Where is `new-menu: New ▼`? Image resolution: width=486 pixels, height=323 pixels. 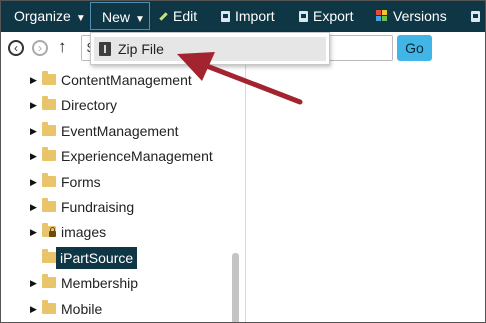
new-menu: New ▼ is located at coordinates (120, 16).